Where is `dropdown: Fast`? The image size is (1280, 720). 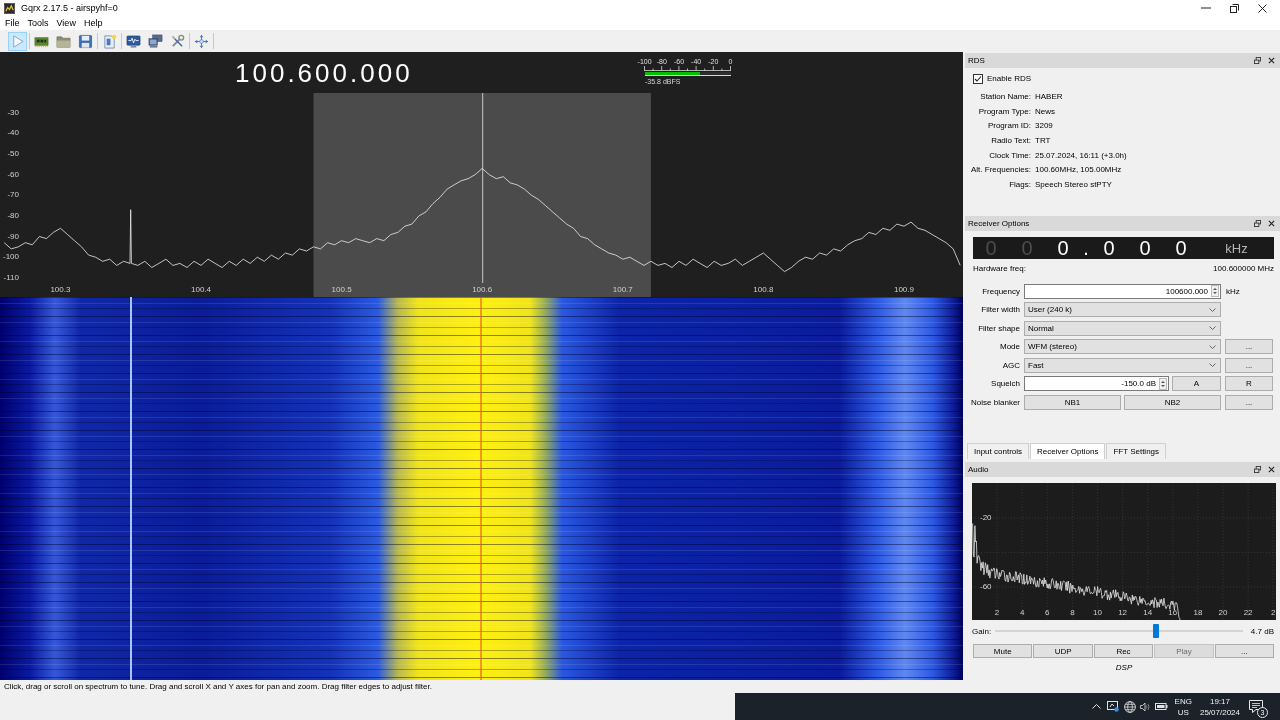 dropdown: Fast is located at coordinates (1122, 365).